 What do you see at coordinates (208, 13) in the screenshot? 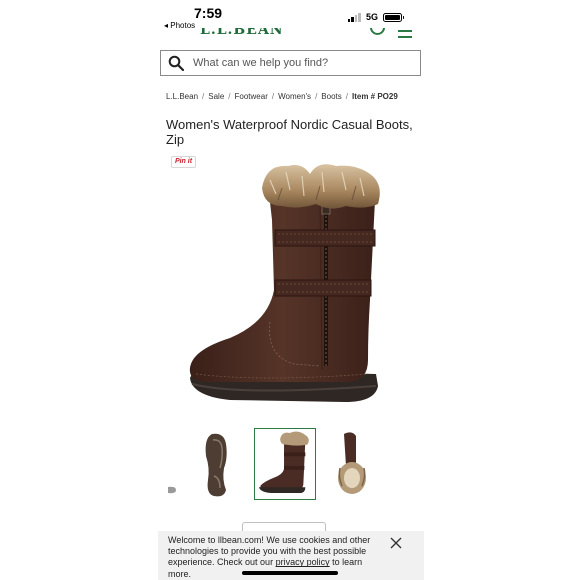
I see `status-time: 7:59` at bounding box center [208, 13].